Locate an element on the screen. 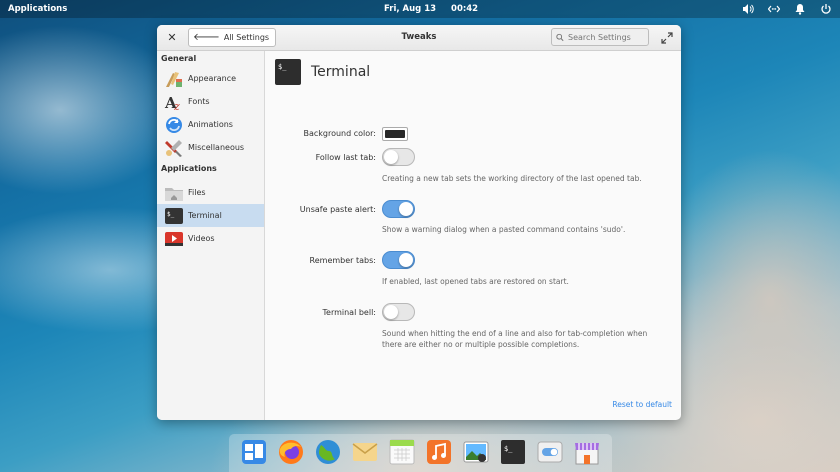 The width and height of the screenshot is (840, 472). appearance-icon is located at coordinates (174, 79).